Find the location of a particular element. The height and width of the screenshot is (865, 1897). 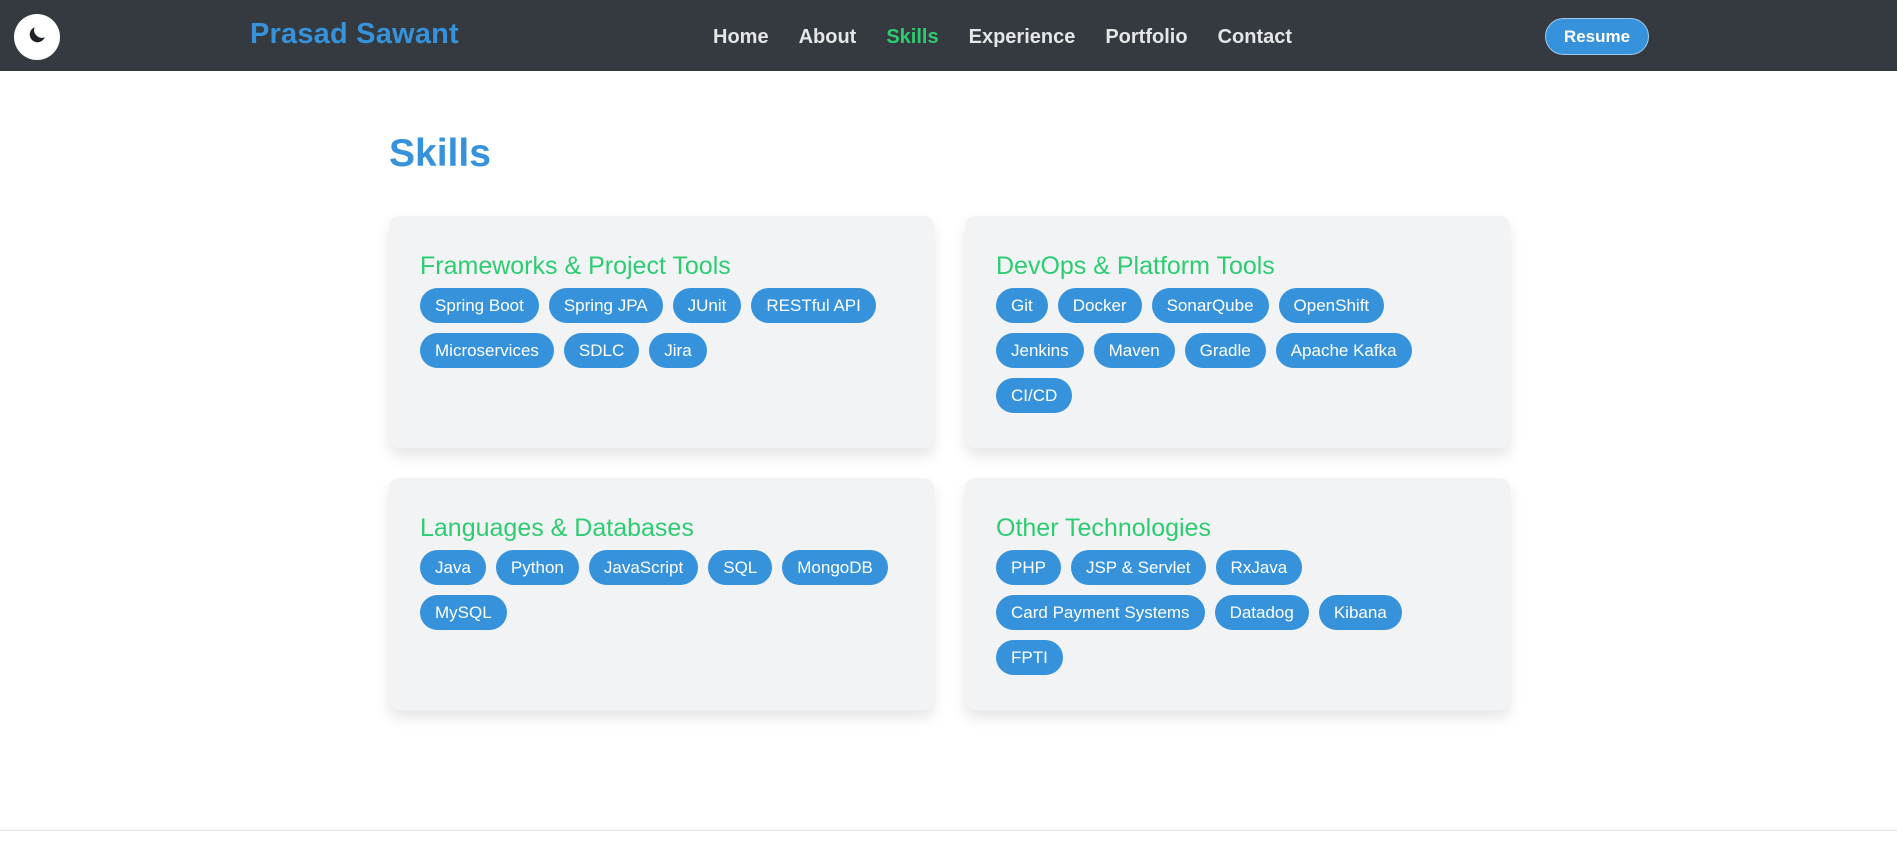

skill-tag: JavaScript is located at coordinates (643, 567).